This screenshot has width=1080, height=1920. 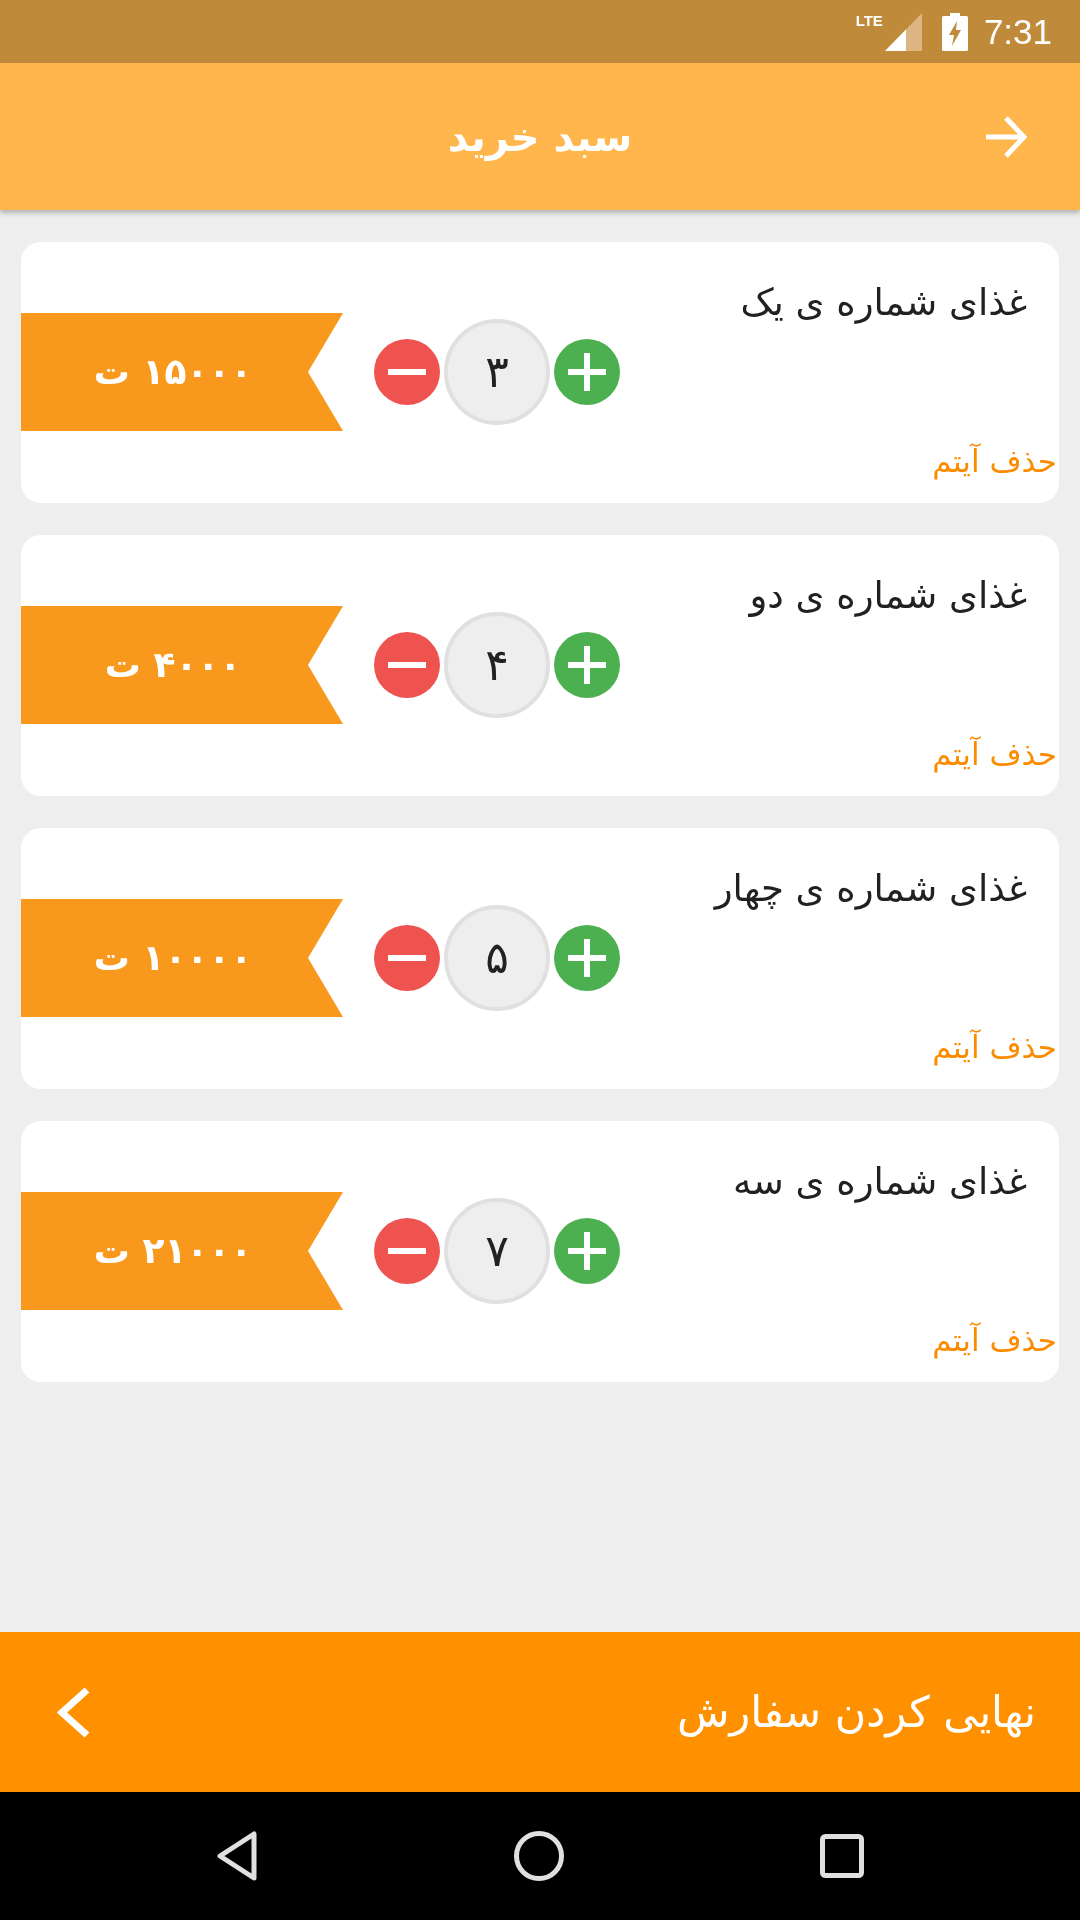 What do you see at coordinates (73, 1712) in the screenshot?
I see `chevron-left-icon` at bounding box center [73, 1712].